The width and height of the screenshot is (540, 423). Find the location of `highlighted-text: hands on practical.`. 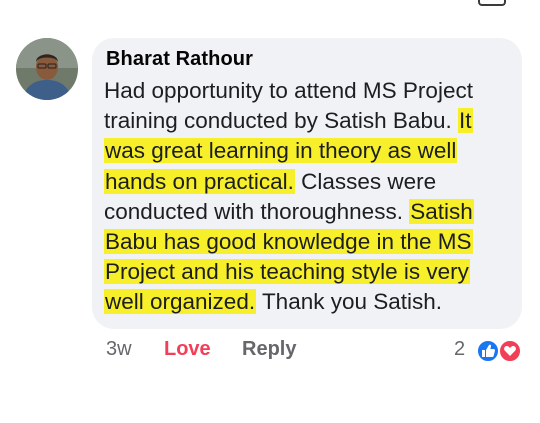

highlighted-text: hands on practical. is located at coordinates (199, 181).